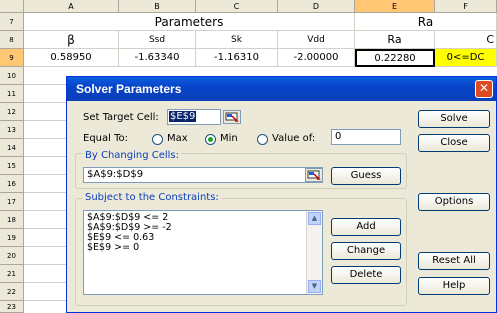 Image resolution: width=497 pixels, height=313 pixels. What do you see at coordinates (314, 252) in the screenshot?
I see `constraints-scrollbar: ▲ ▼` at bounding box center [314, 252].